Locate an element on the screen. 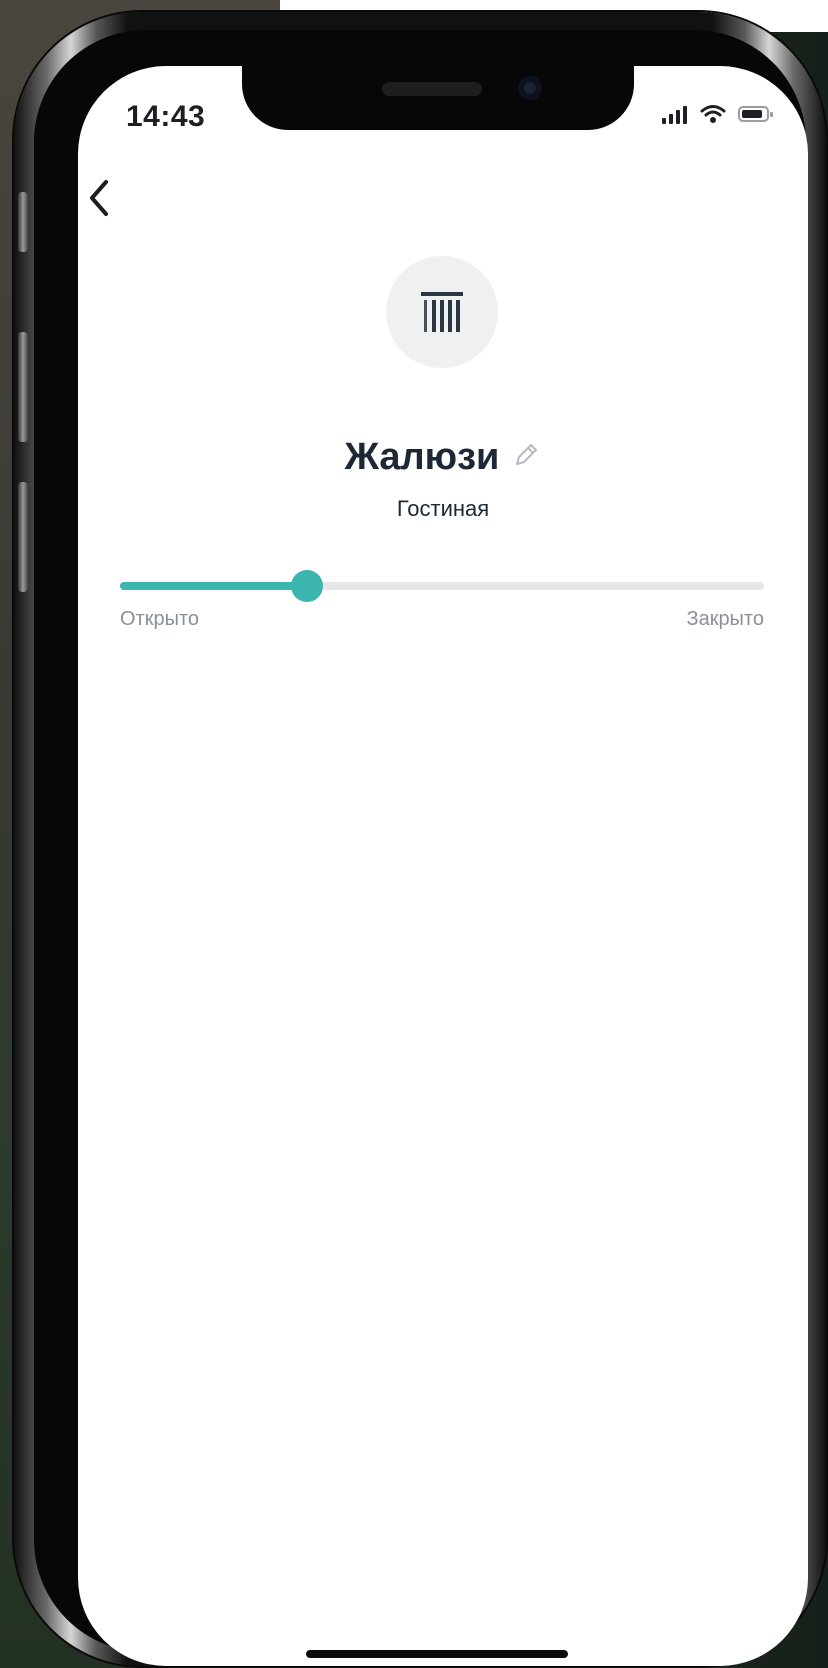 This screenshot has height=1668, width=828. status-icons is located at coordinates (717, 116).